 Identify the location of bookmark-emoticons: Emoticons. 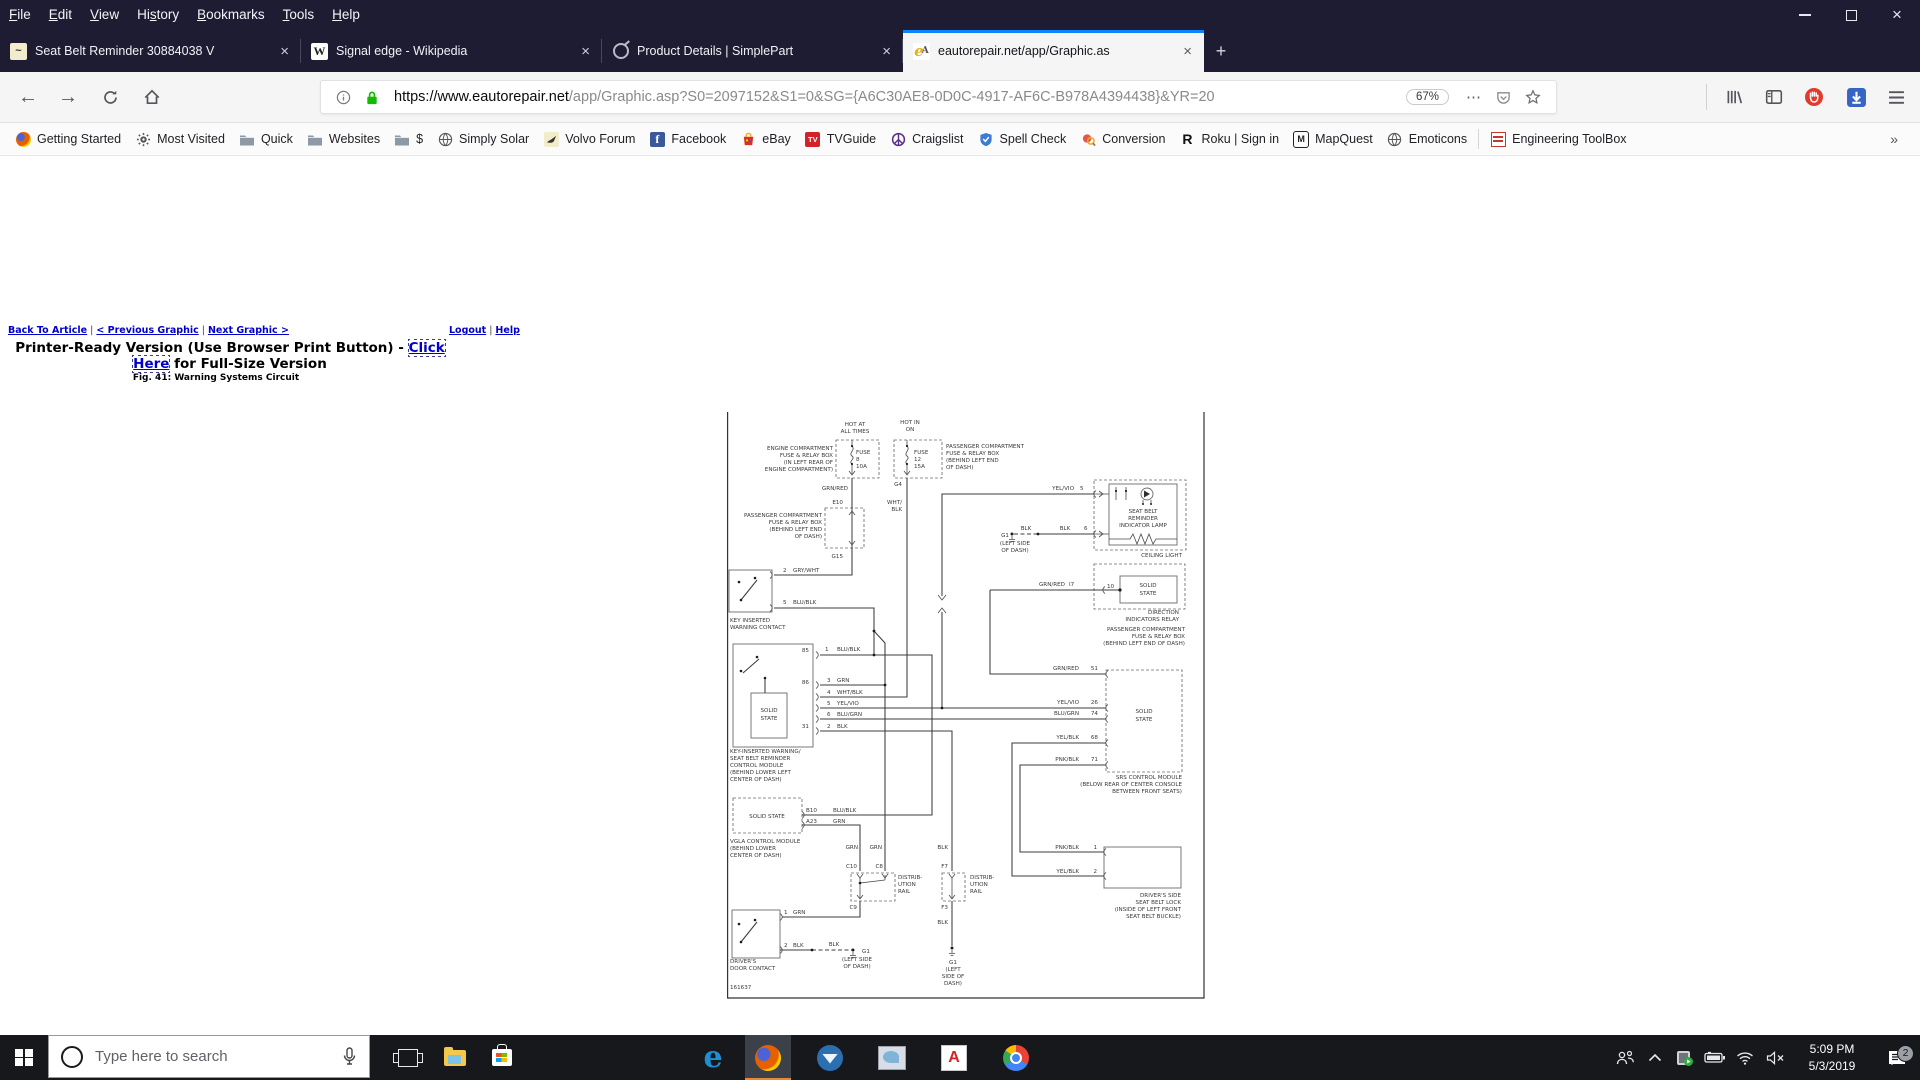
(1427, 139).